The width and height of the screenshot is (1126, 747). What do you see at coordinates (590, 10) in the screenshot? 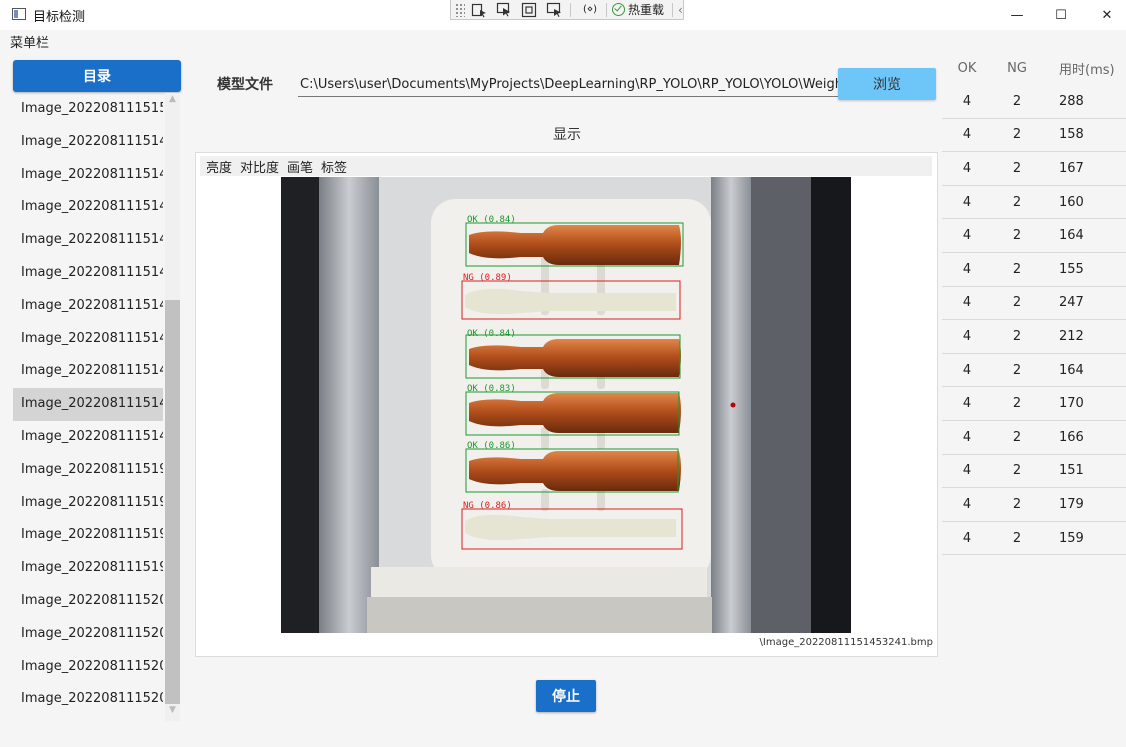
I see `binding-button: (⋄)` at bounding box center [590, 10].